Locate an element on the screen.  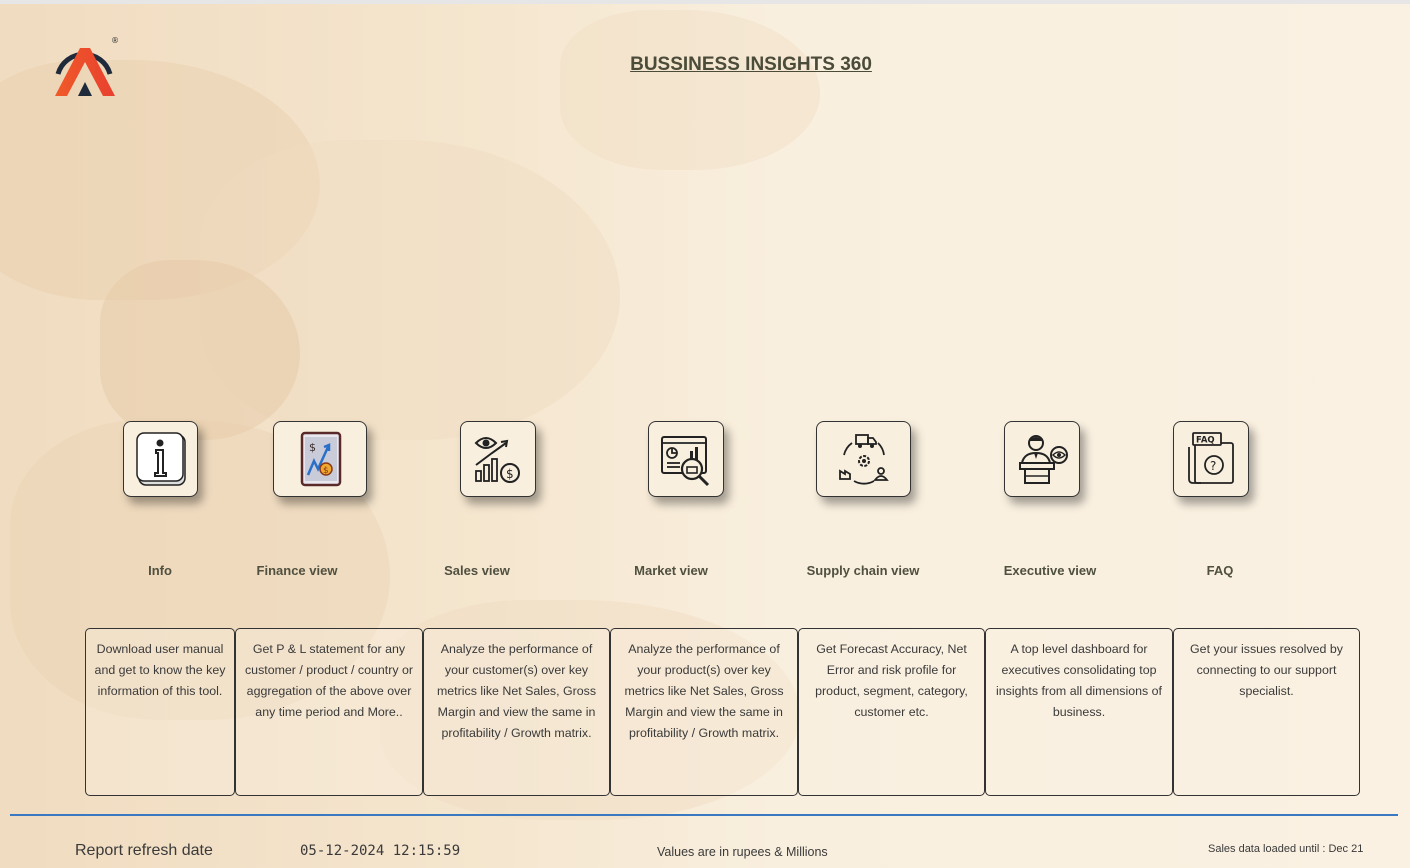
nav-tile-info is located at coordinates (160, 459).